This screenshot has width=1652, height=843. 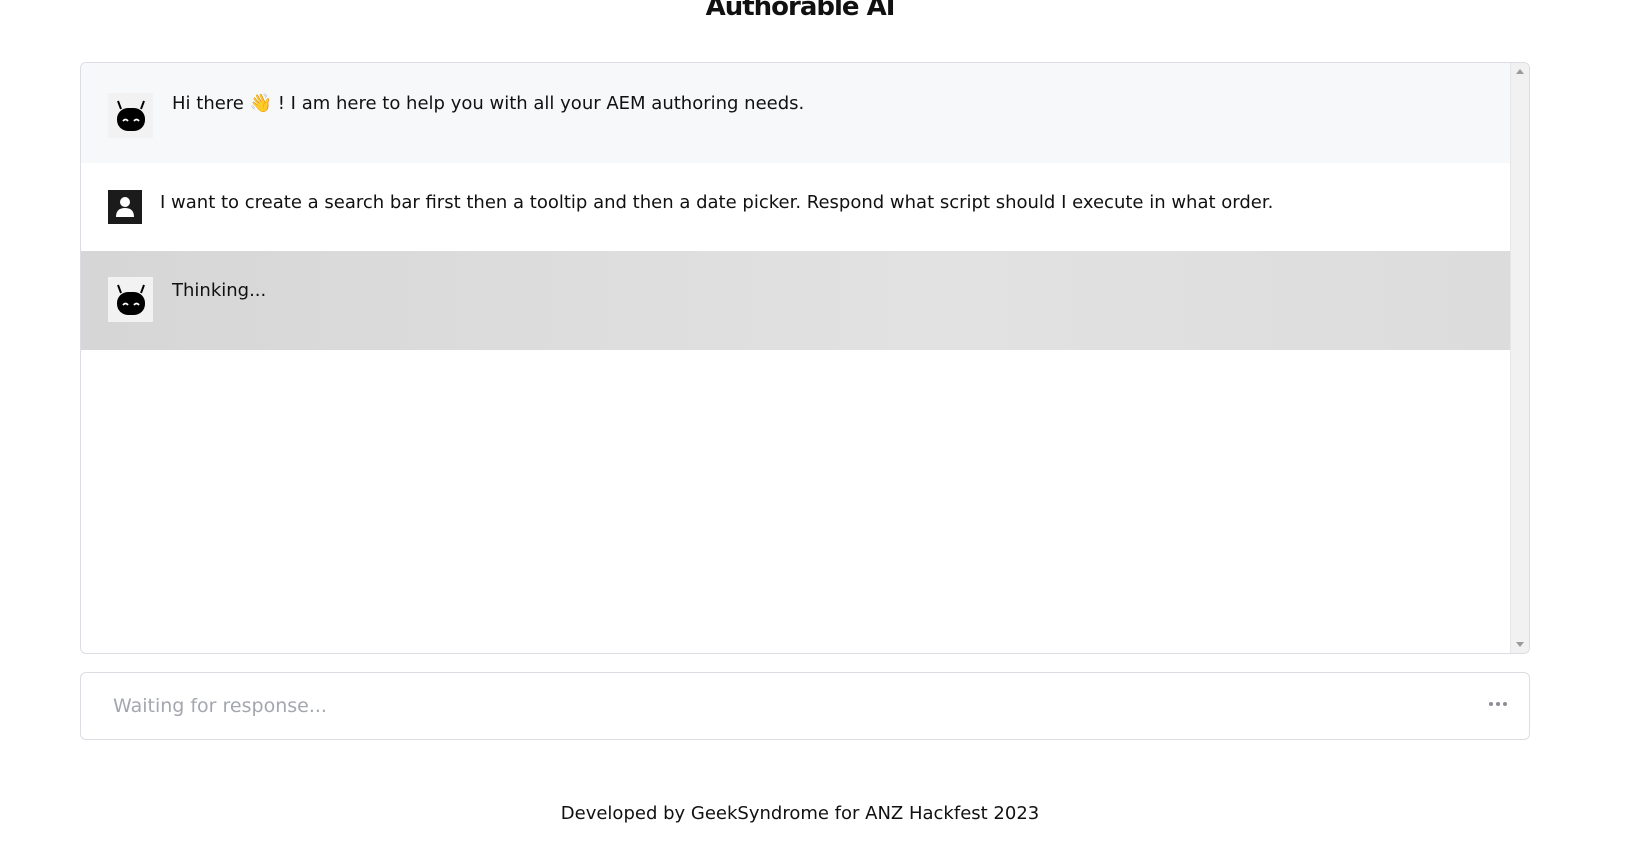 What do you see at coordinates (1498, 704) in the screenshot?
I see `more-dots-icon` at bounding box center [1498, 704].